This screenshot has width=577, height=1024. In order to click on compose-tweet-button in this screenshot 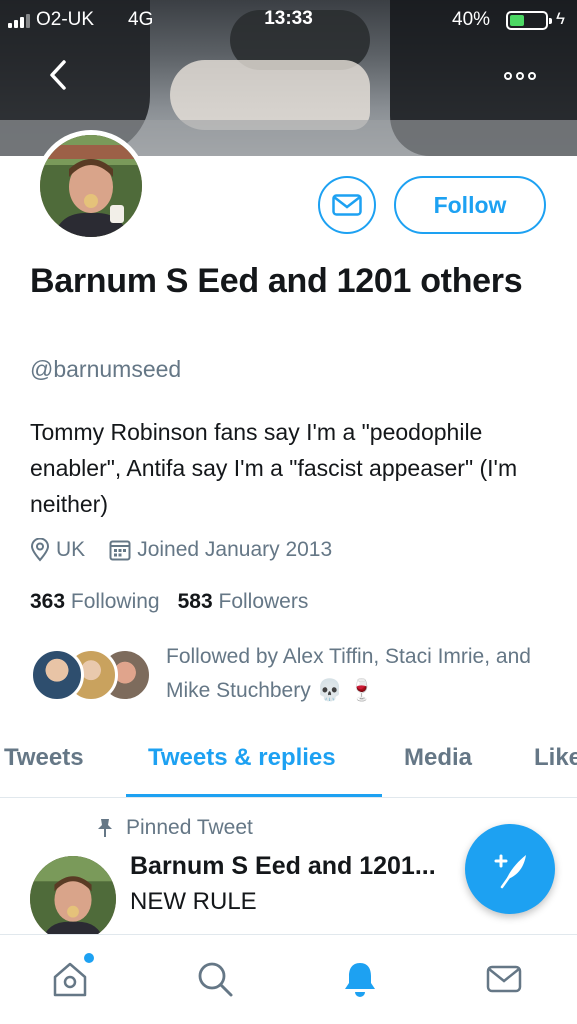, I will do `click(510, 869)`.